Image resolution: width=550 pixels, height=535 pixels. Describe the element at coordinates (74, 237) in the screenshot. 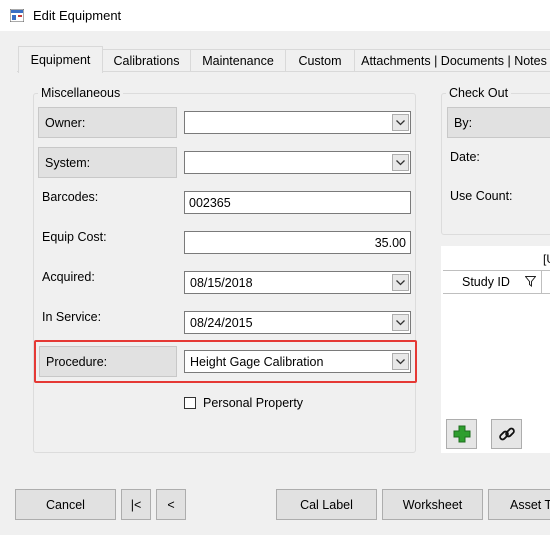

I see `equip-cost-label: Equip Cost:` at that location.